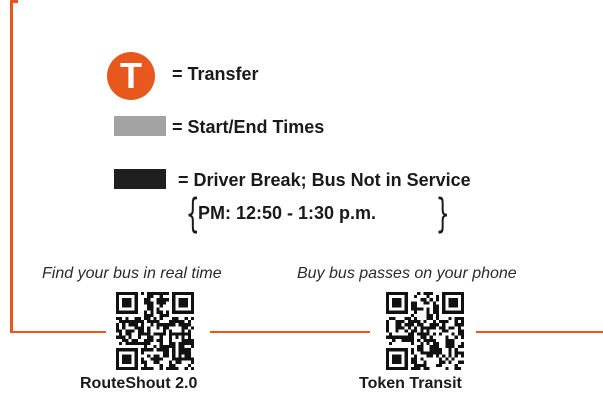 The width and height of the screenshot is (603, 397). I want to click on transfer-icon: T, so click(131, 76).